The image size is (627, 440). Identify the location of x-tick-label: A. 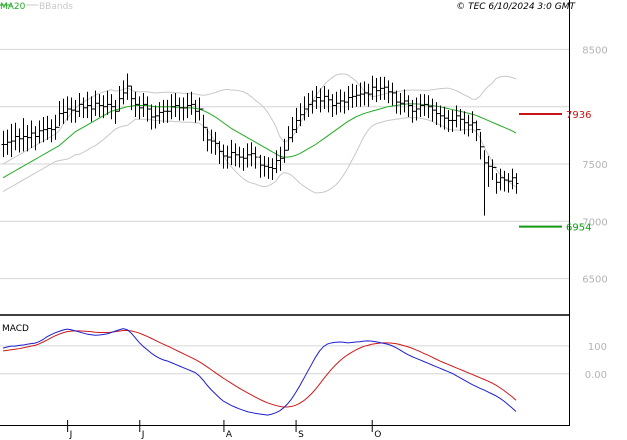
(229, 435).